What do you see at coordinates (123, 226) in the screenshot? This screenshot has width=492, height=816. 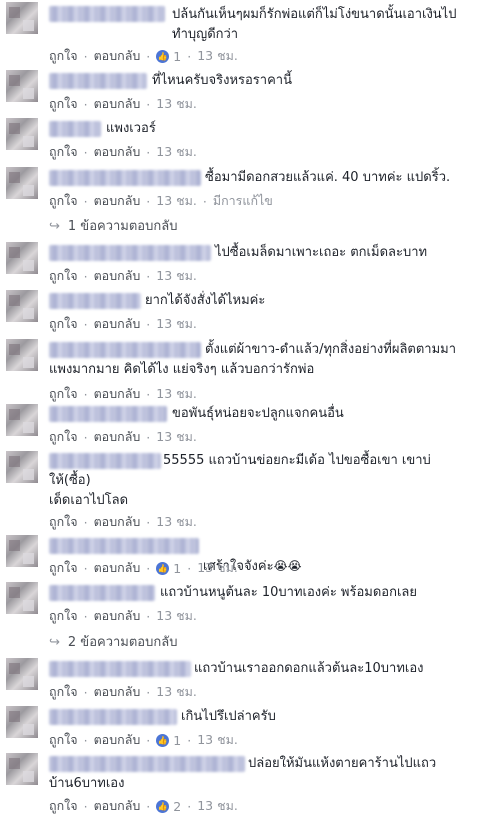 I see `replies-count: 1 ข้อความตอบกลับ` at bounding box center [123, 226].